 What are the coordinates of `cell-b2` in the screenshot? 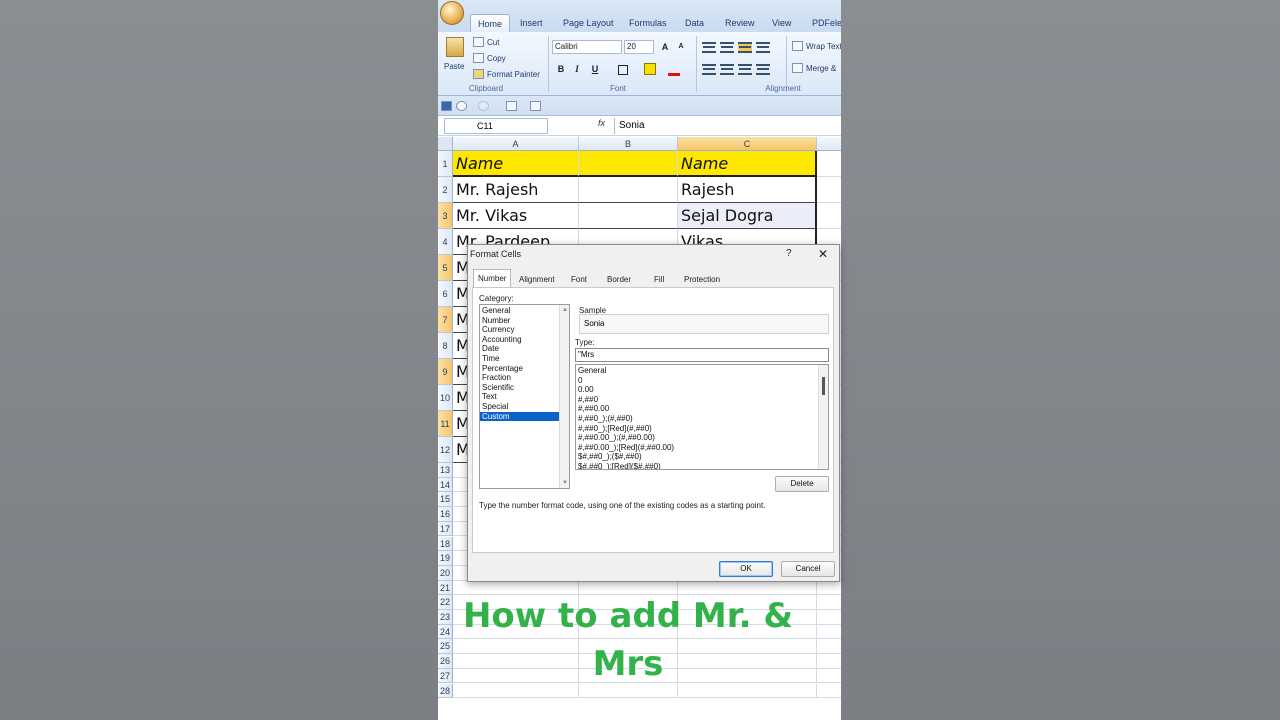 It's located at (628, 190).